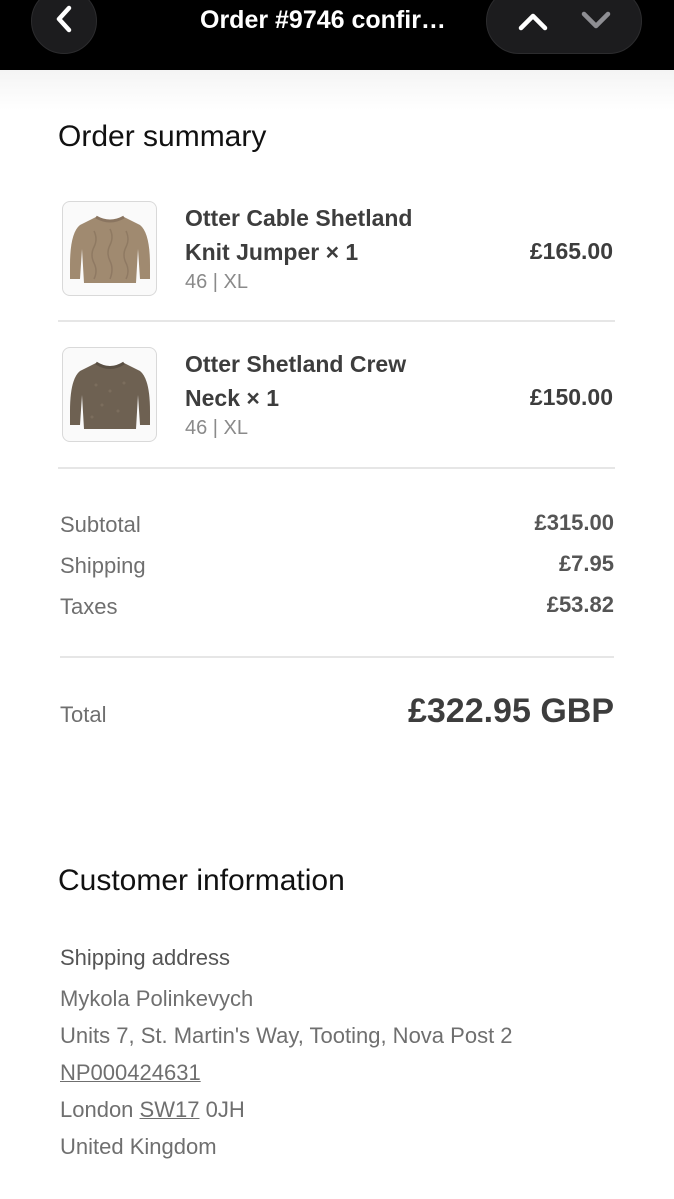 The width and height of the screenshot is (674, 1199). Describe the element at coordinates (571, 251) in the screenshot. I see `item-price: £165.00` at that location.